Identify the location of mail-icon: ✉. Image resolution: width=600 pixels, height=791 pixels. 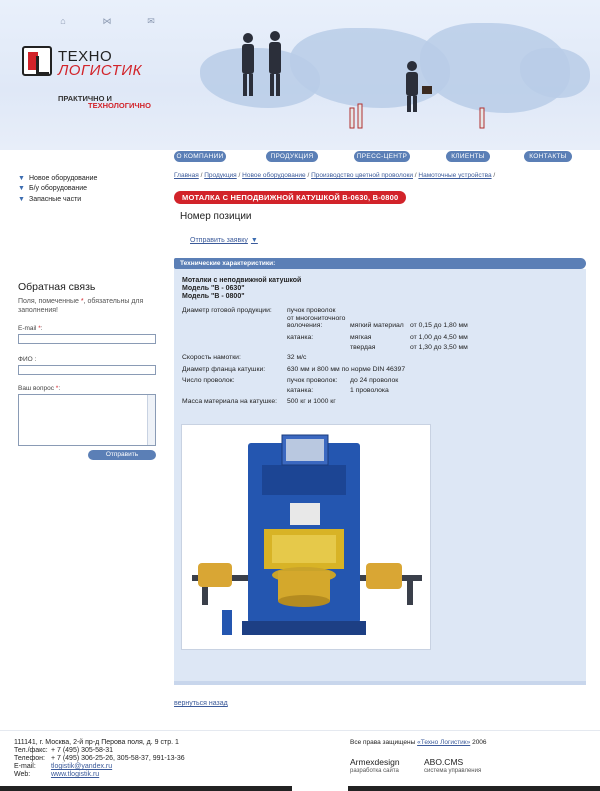
(151, 21).